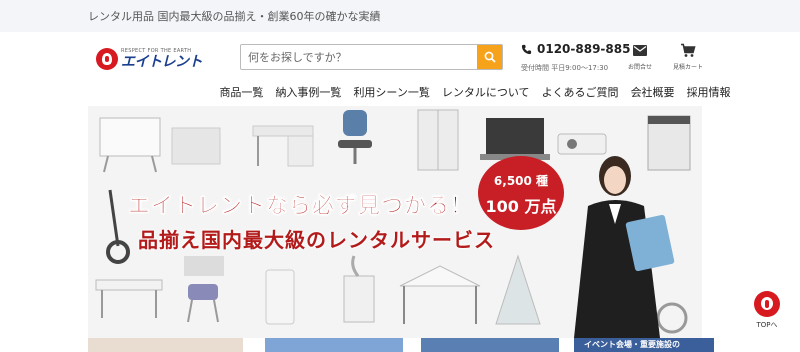 The width and height of the screenshot is (800, 352). What do you see at coordinates (640, 50) in the screenshot?
I see `mail-icon` at bounding box center [640, 50].